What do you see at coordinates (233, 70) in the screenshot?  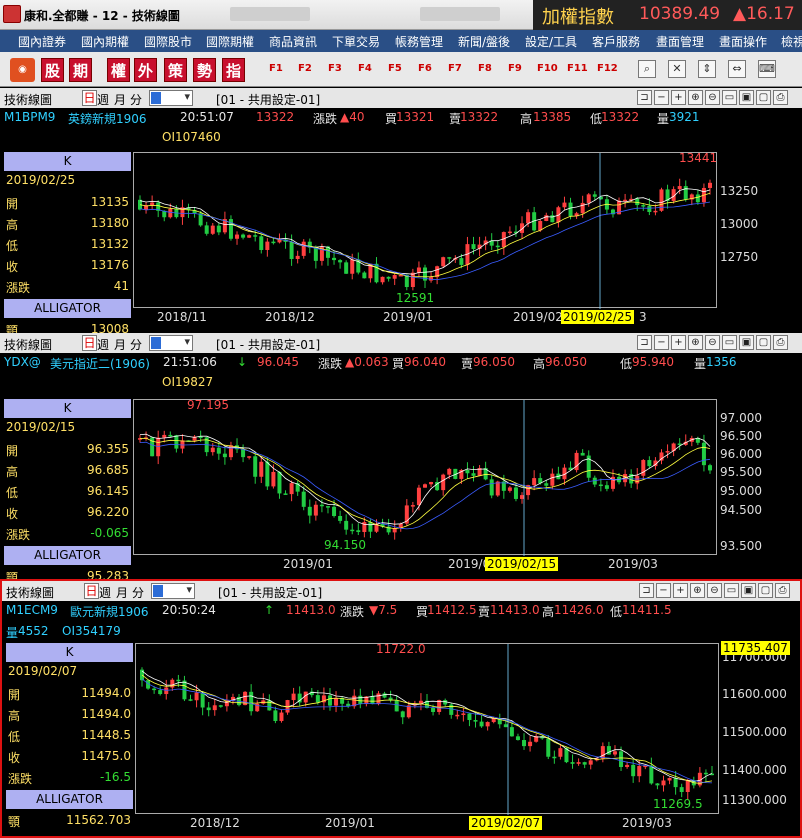 I see `quick-key-index: 指` at bounding box center [233, 70].